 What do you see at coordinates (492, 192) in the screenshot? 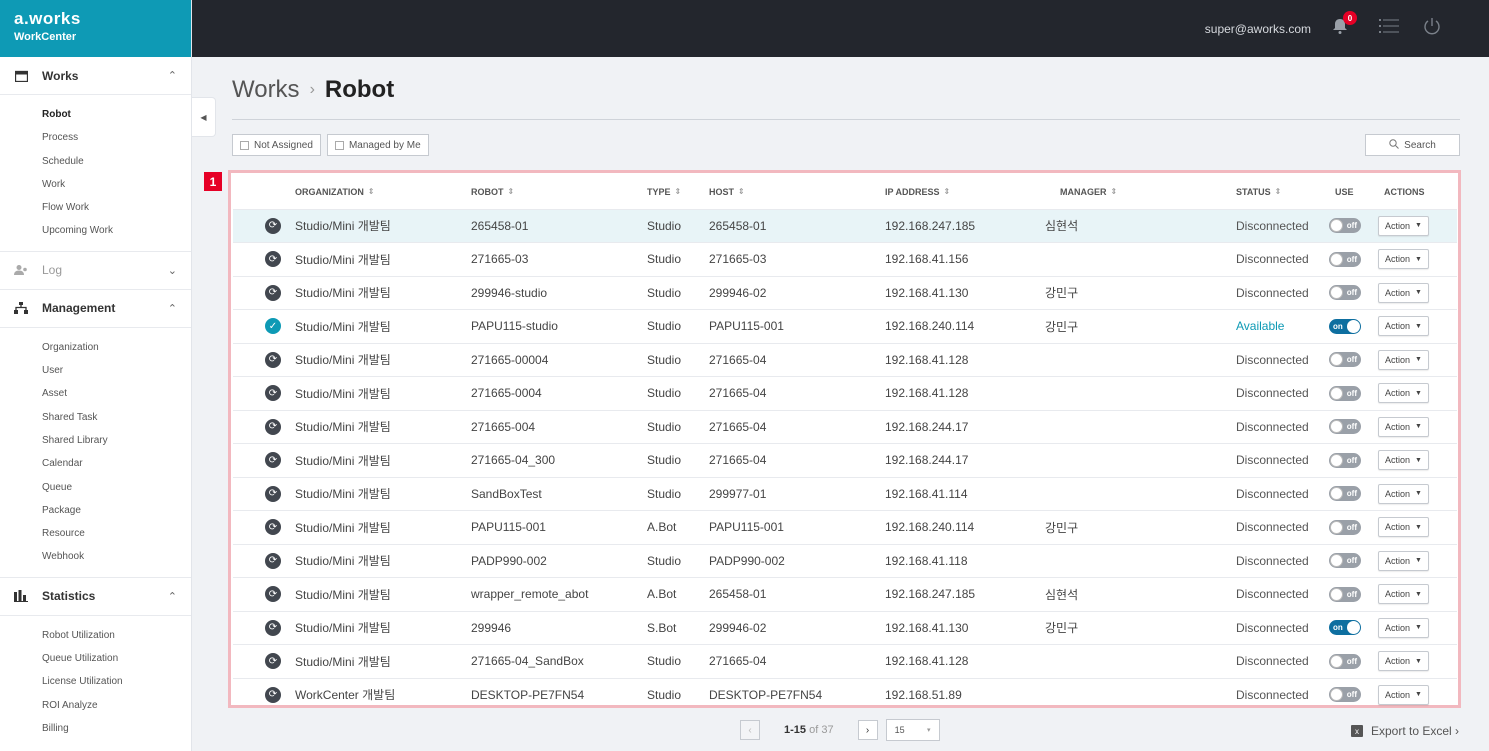
I see `header-robot: ROBOT ⇕` at bounding box center [492, 192].